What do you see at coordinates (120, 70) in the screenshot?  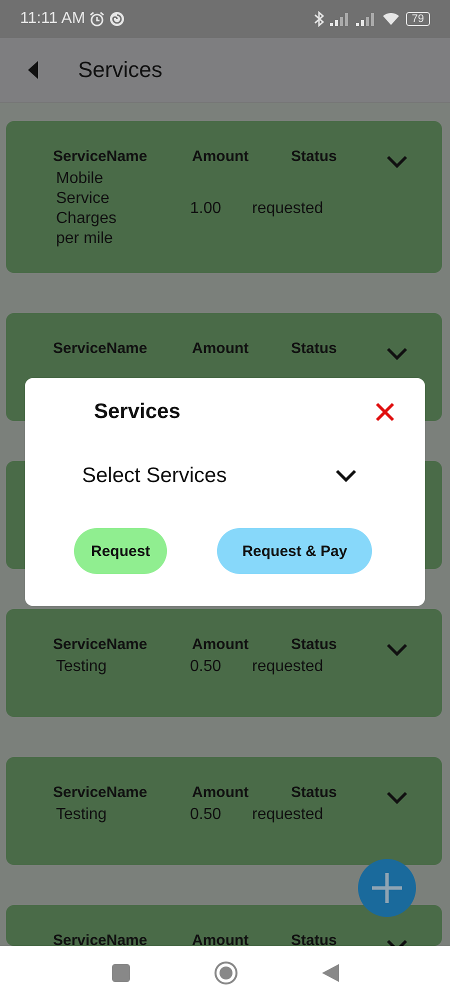 I see `screen-title: Services` at bounding box center [120, 70].